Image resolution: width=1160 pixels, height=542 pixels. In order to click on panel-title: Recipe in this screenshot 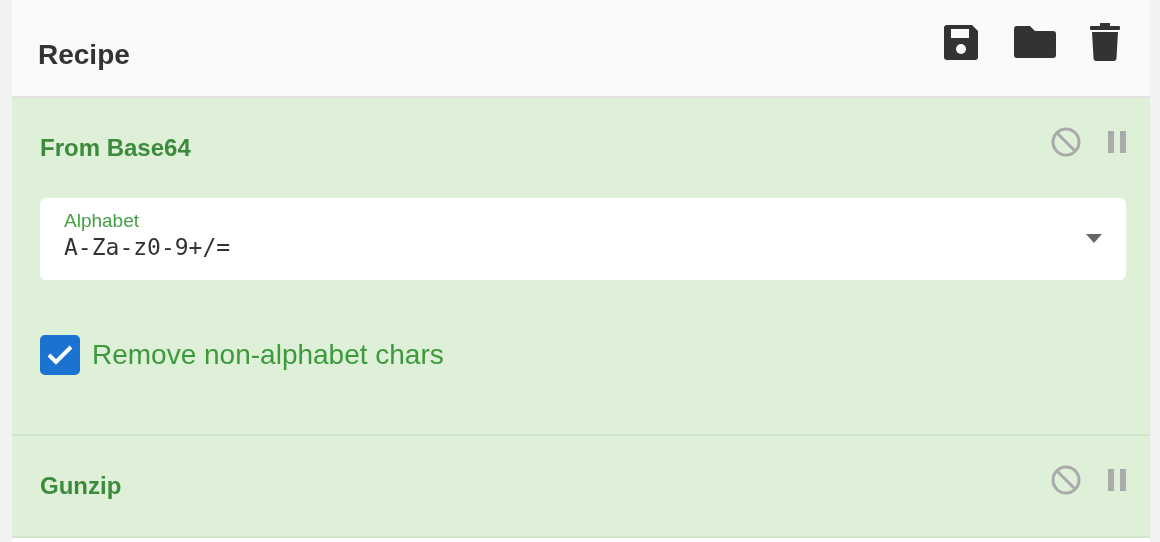, I will do `click(84, 55)`.